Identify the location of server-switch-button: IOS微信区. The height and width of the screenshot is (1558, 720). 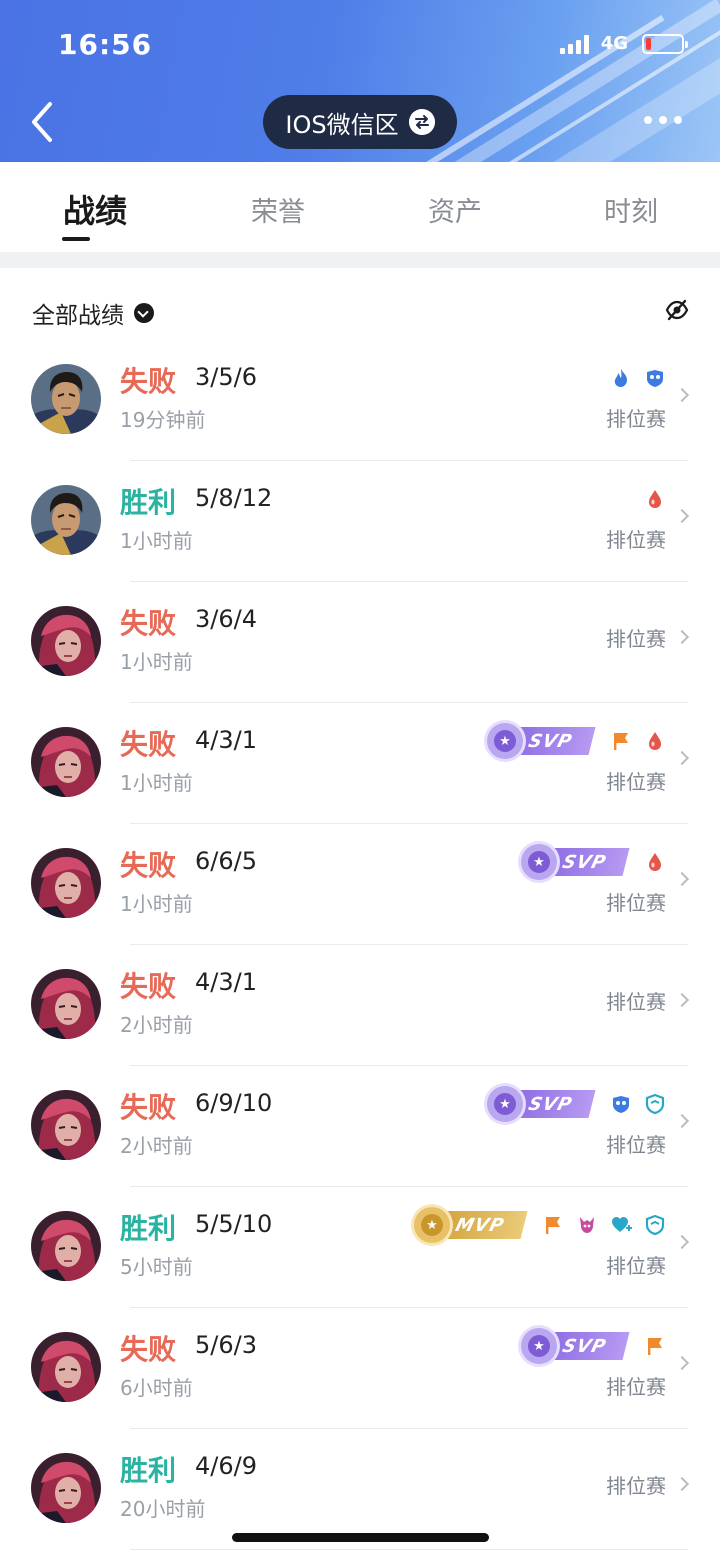
(360, 122).